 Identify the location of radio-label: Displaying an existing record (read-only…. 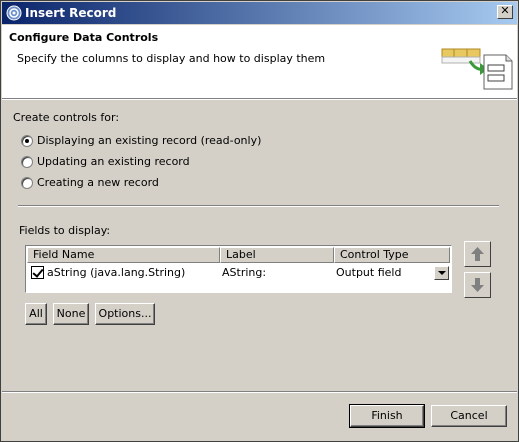
(149, 140).